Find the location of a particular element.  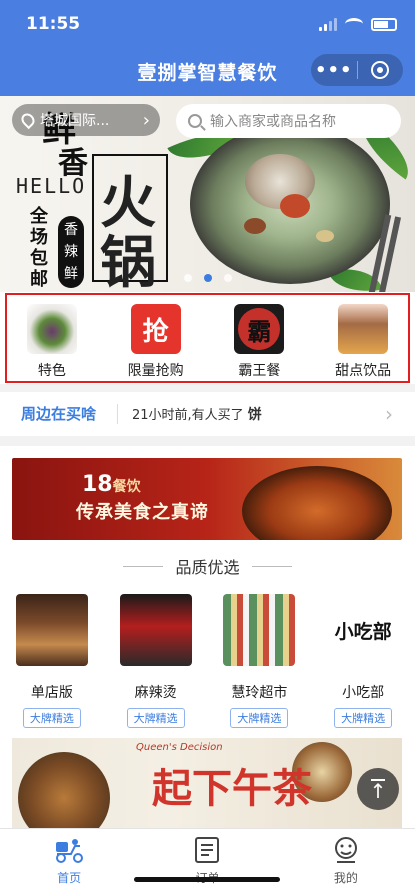

bawang-glyph: 霸 is located at coordinates (259, 329).